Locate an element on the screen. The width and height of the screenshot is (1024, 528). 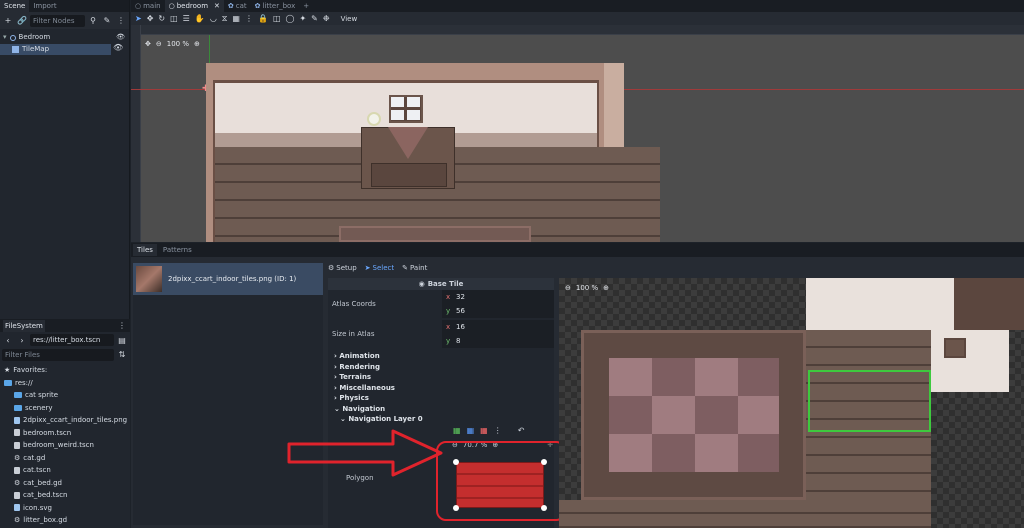
filter-nodes-input: Filter Nodes is located at coordinates (57, 20).